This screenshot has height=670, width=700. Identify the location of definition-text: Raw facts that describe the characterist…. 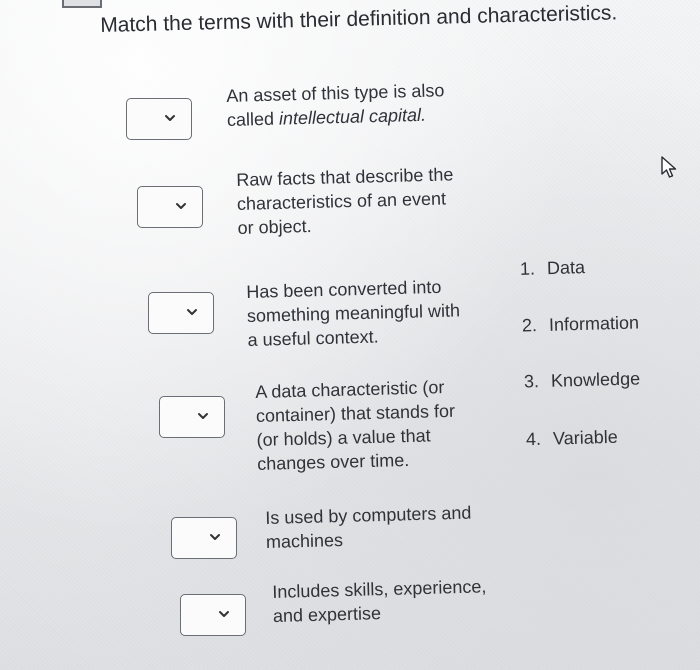
(345, 201).